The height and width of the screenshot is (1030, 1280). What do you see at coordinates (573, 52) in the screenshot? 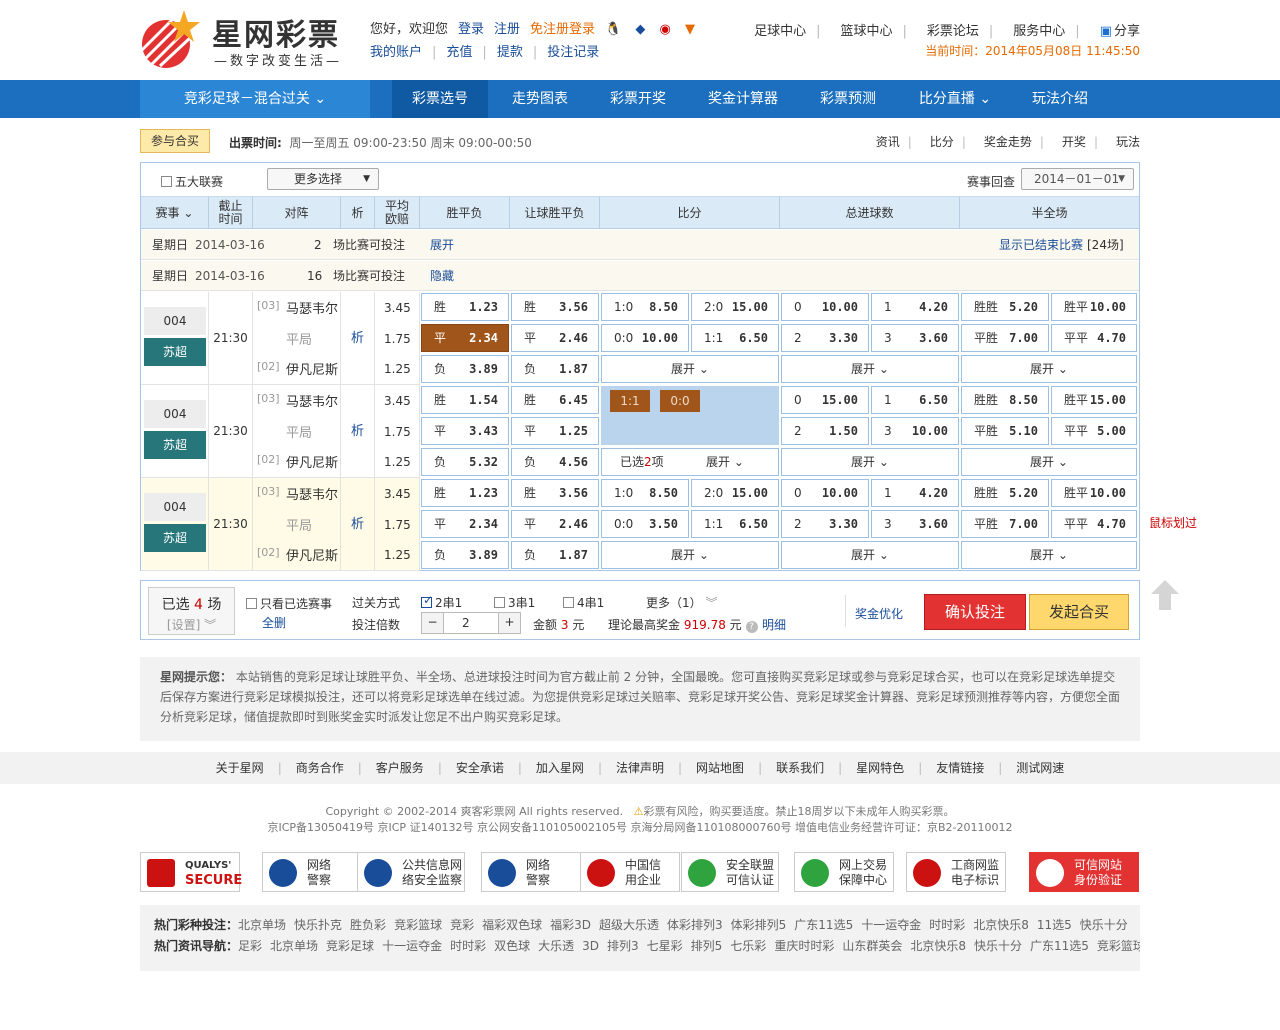
I see `bet-record-link: 投注记录` at bounding box center [573, 52].